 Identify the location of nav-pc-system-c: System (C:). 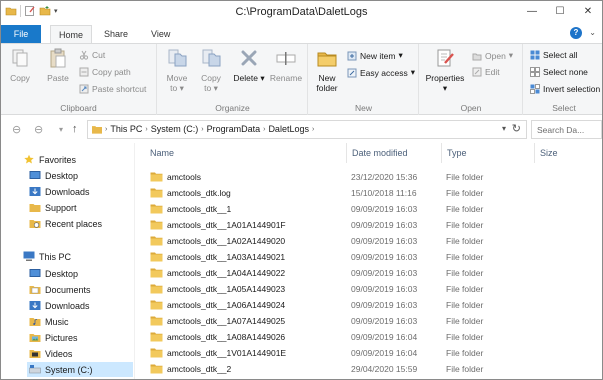
(80, 369).